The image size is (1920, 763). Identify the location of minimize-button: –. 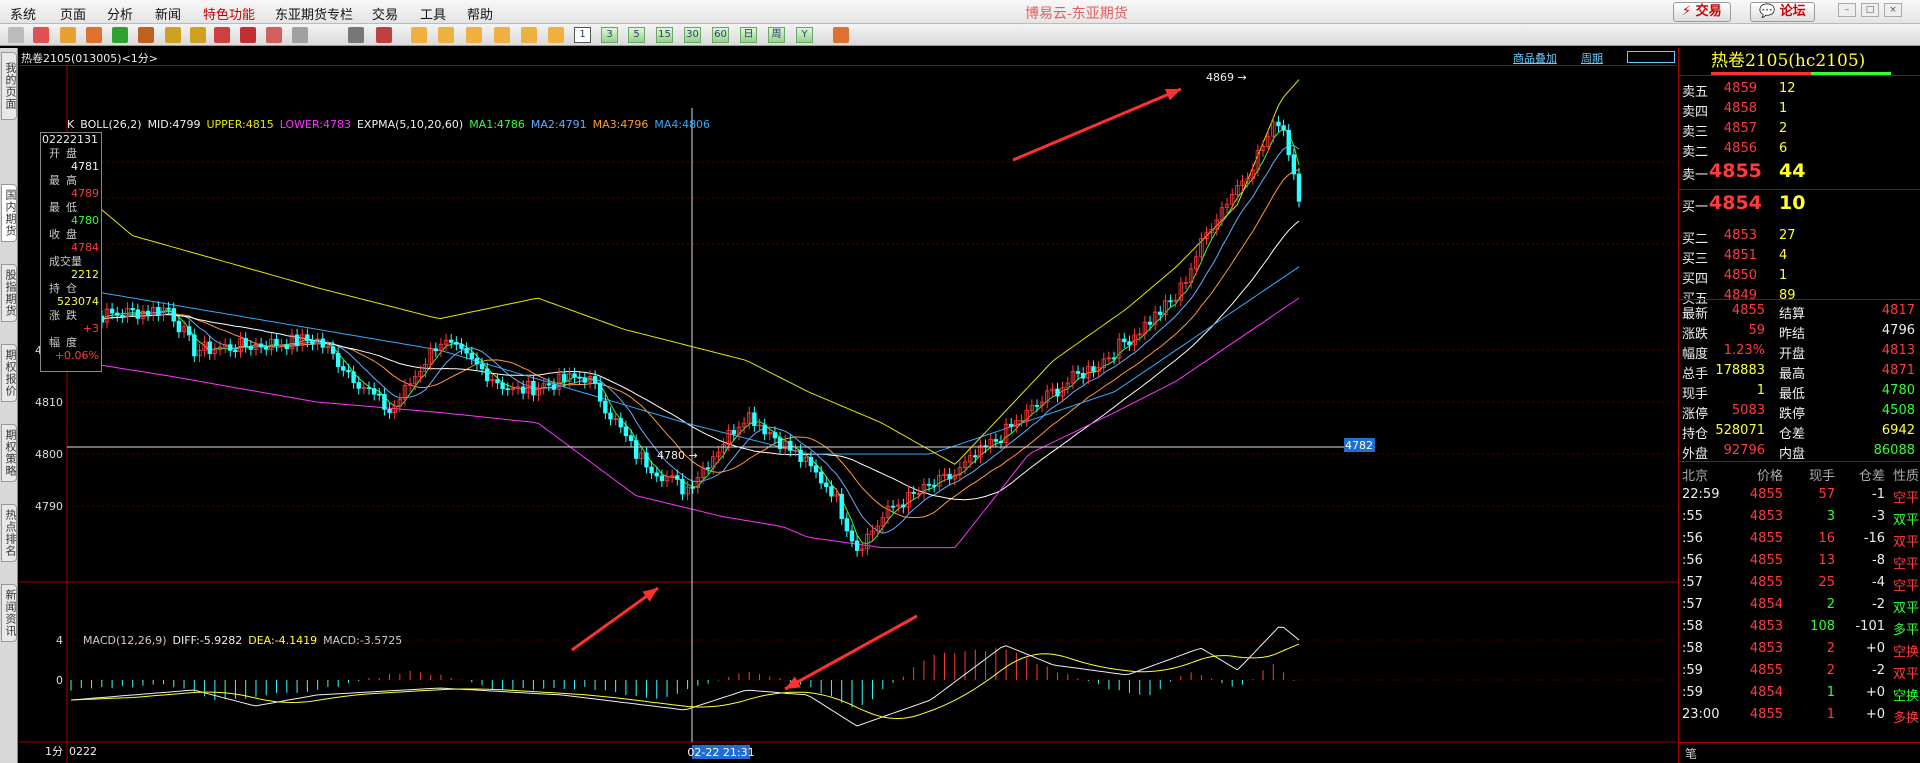
(1847, 10).